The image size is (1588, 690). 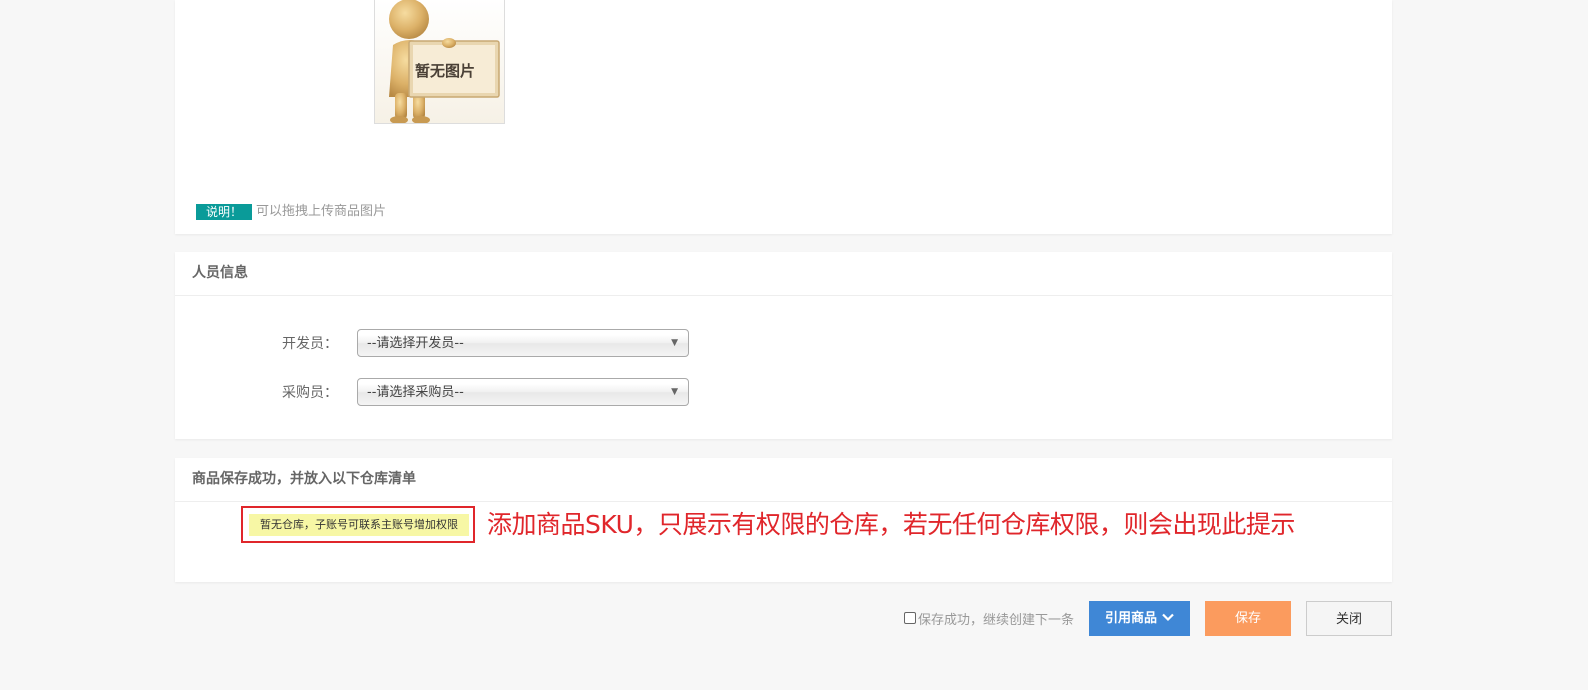 I want to click on placeholder-text: 暂无图片, so click(x=445, y=71).